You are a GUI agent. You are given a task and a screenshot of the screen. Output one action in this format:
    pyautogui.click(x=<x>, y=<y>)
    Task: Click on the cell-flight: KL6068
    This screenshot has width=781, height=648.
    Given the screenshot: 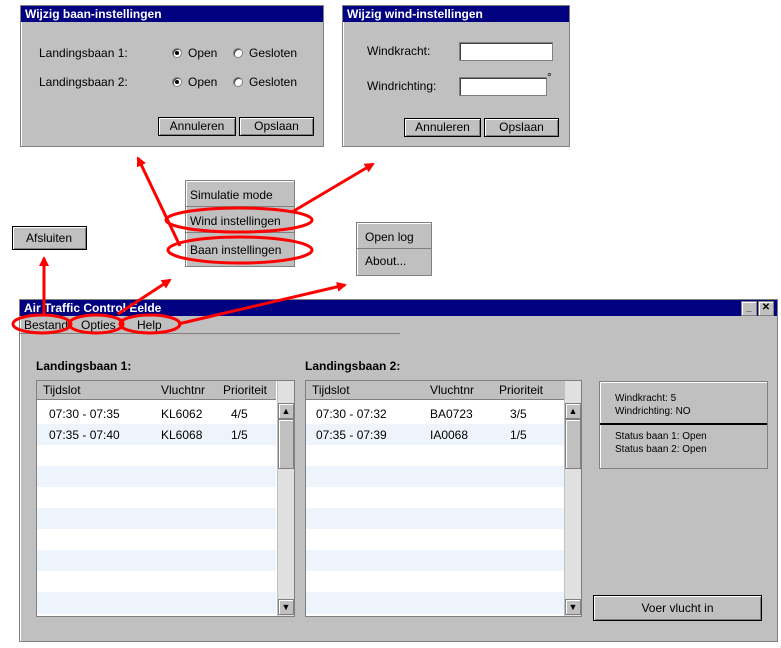 What is the action you would take?
    pyautogui.click(x=182, y=435)
    